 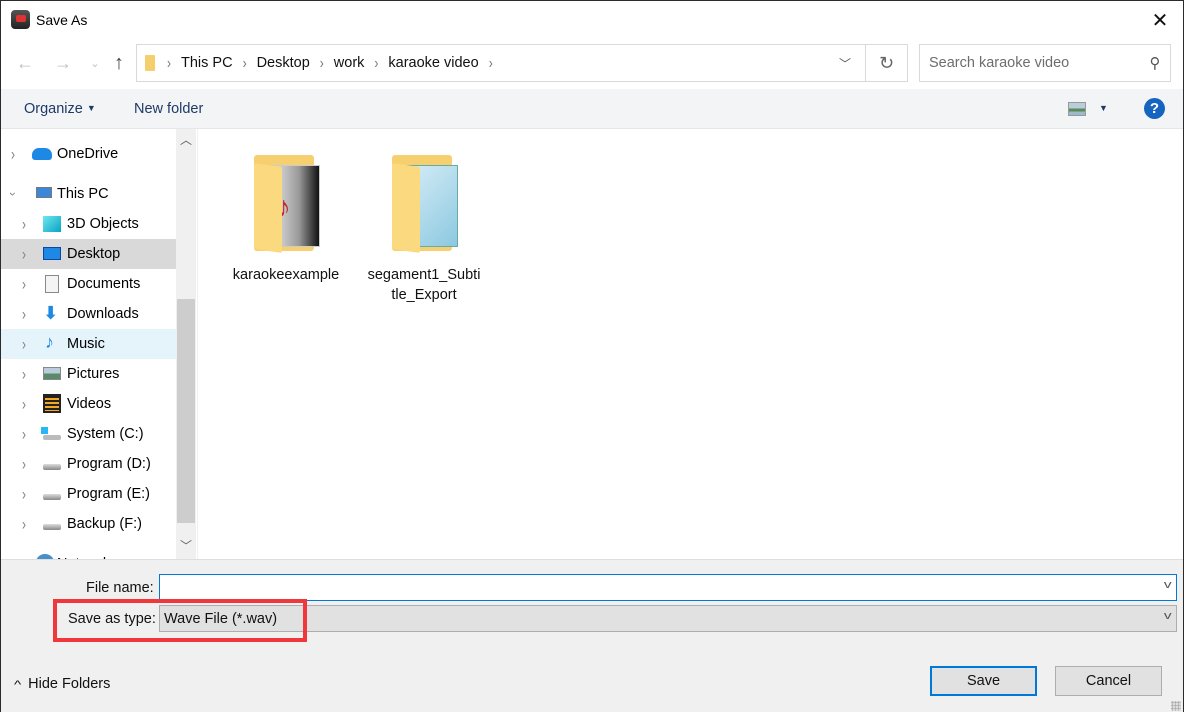 I want to click on nav-item-this-pc: › This PC, so click(x=88, y=194).